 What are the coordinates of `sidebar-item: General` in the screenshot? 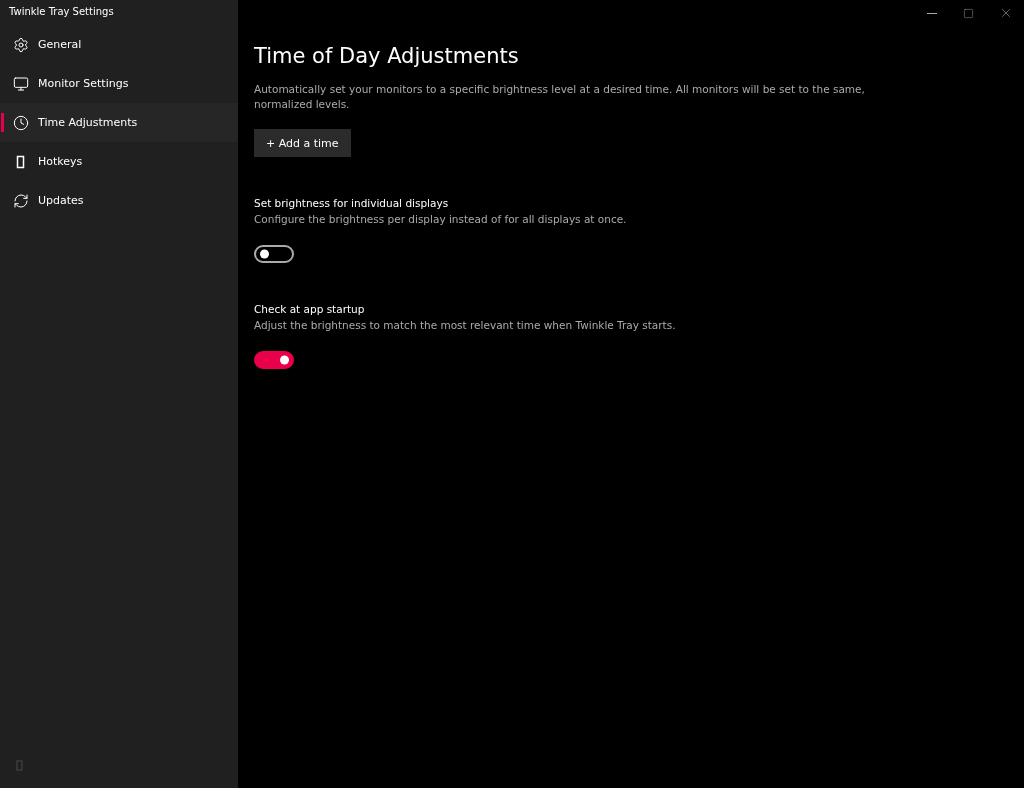 It's located at (119, 44).